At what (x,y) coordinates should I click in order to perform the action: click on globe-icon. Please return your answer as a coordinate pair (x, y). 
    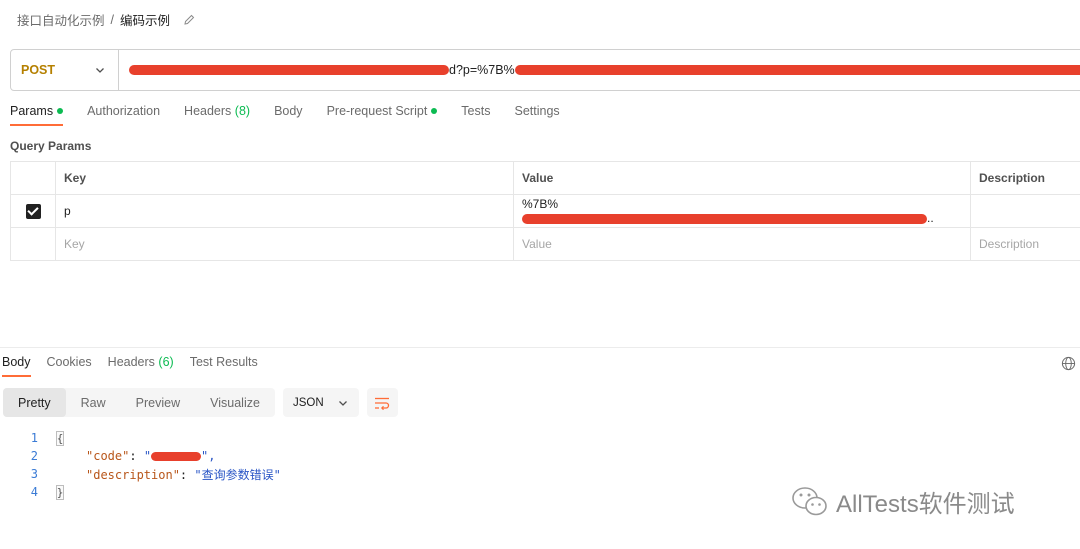
    Looking at the image, I should click on (1068, 363).